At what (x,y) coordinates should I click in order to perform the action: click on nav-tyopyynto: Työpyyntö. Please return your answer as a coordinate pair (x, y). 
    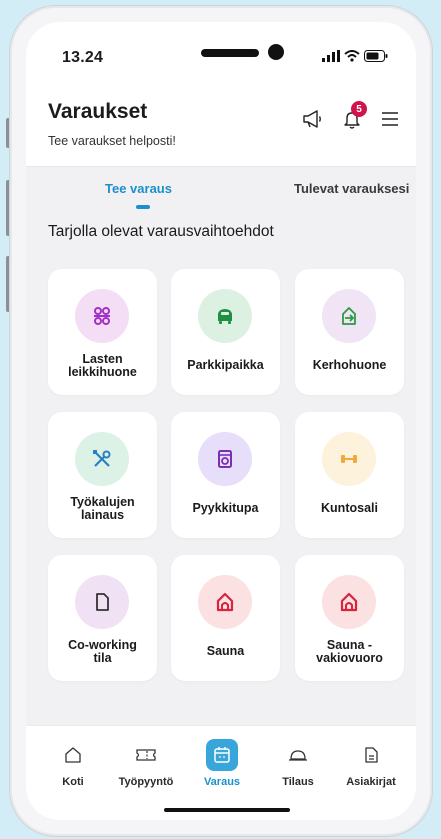
    Looking at the image, I should click on (146, 764).